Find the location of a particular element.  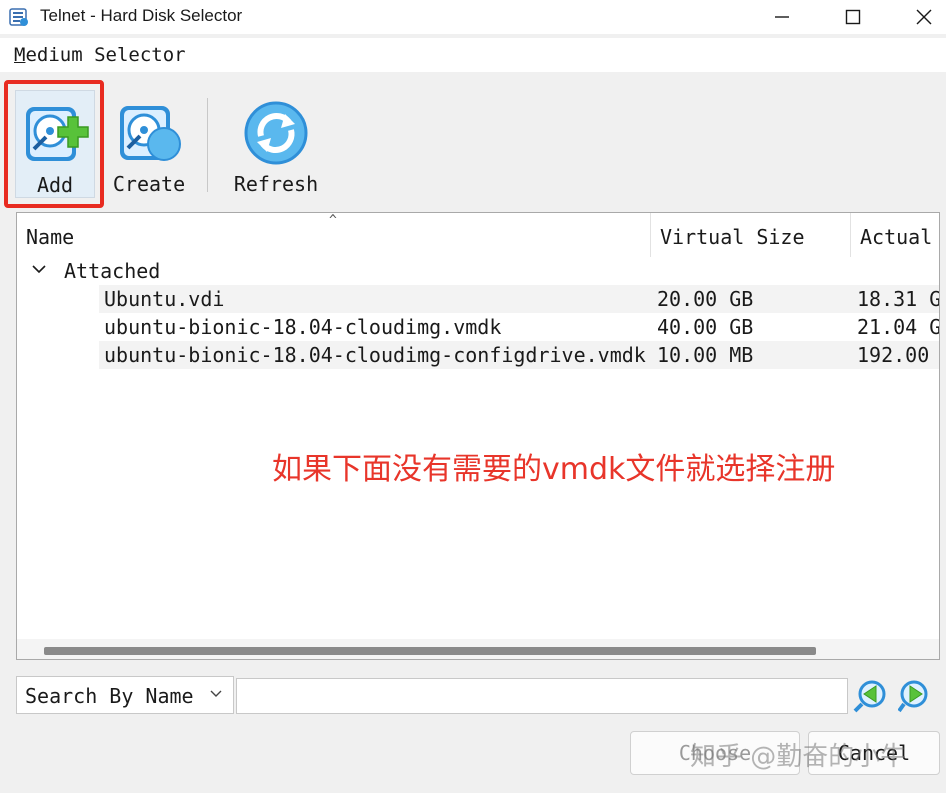

horizontal-scrollbar is located at coordinates (478, 649).